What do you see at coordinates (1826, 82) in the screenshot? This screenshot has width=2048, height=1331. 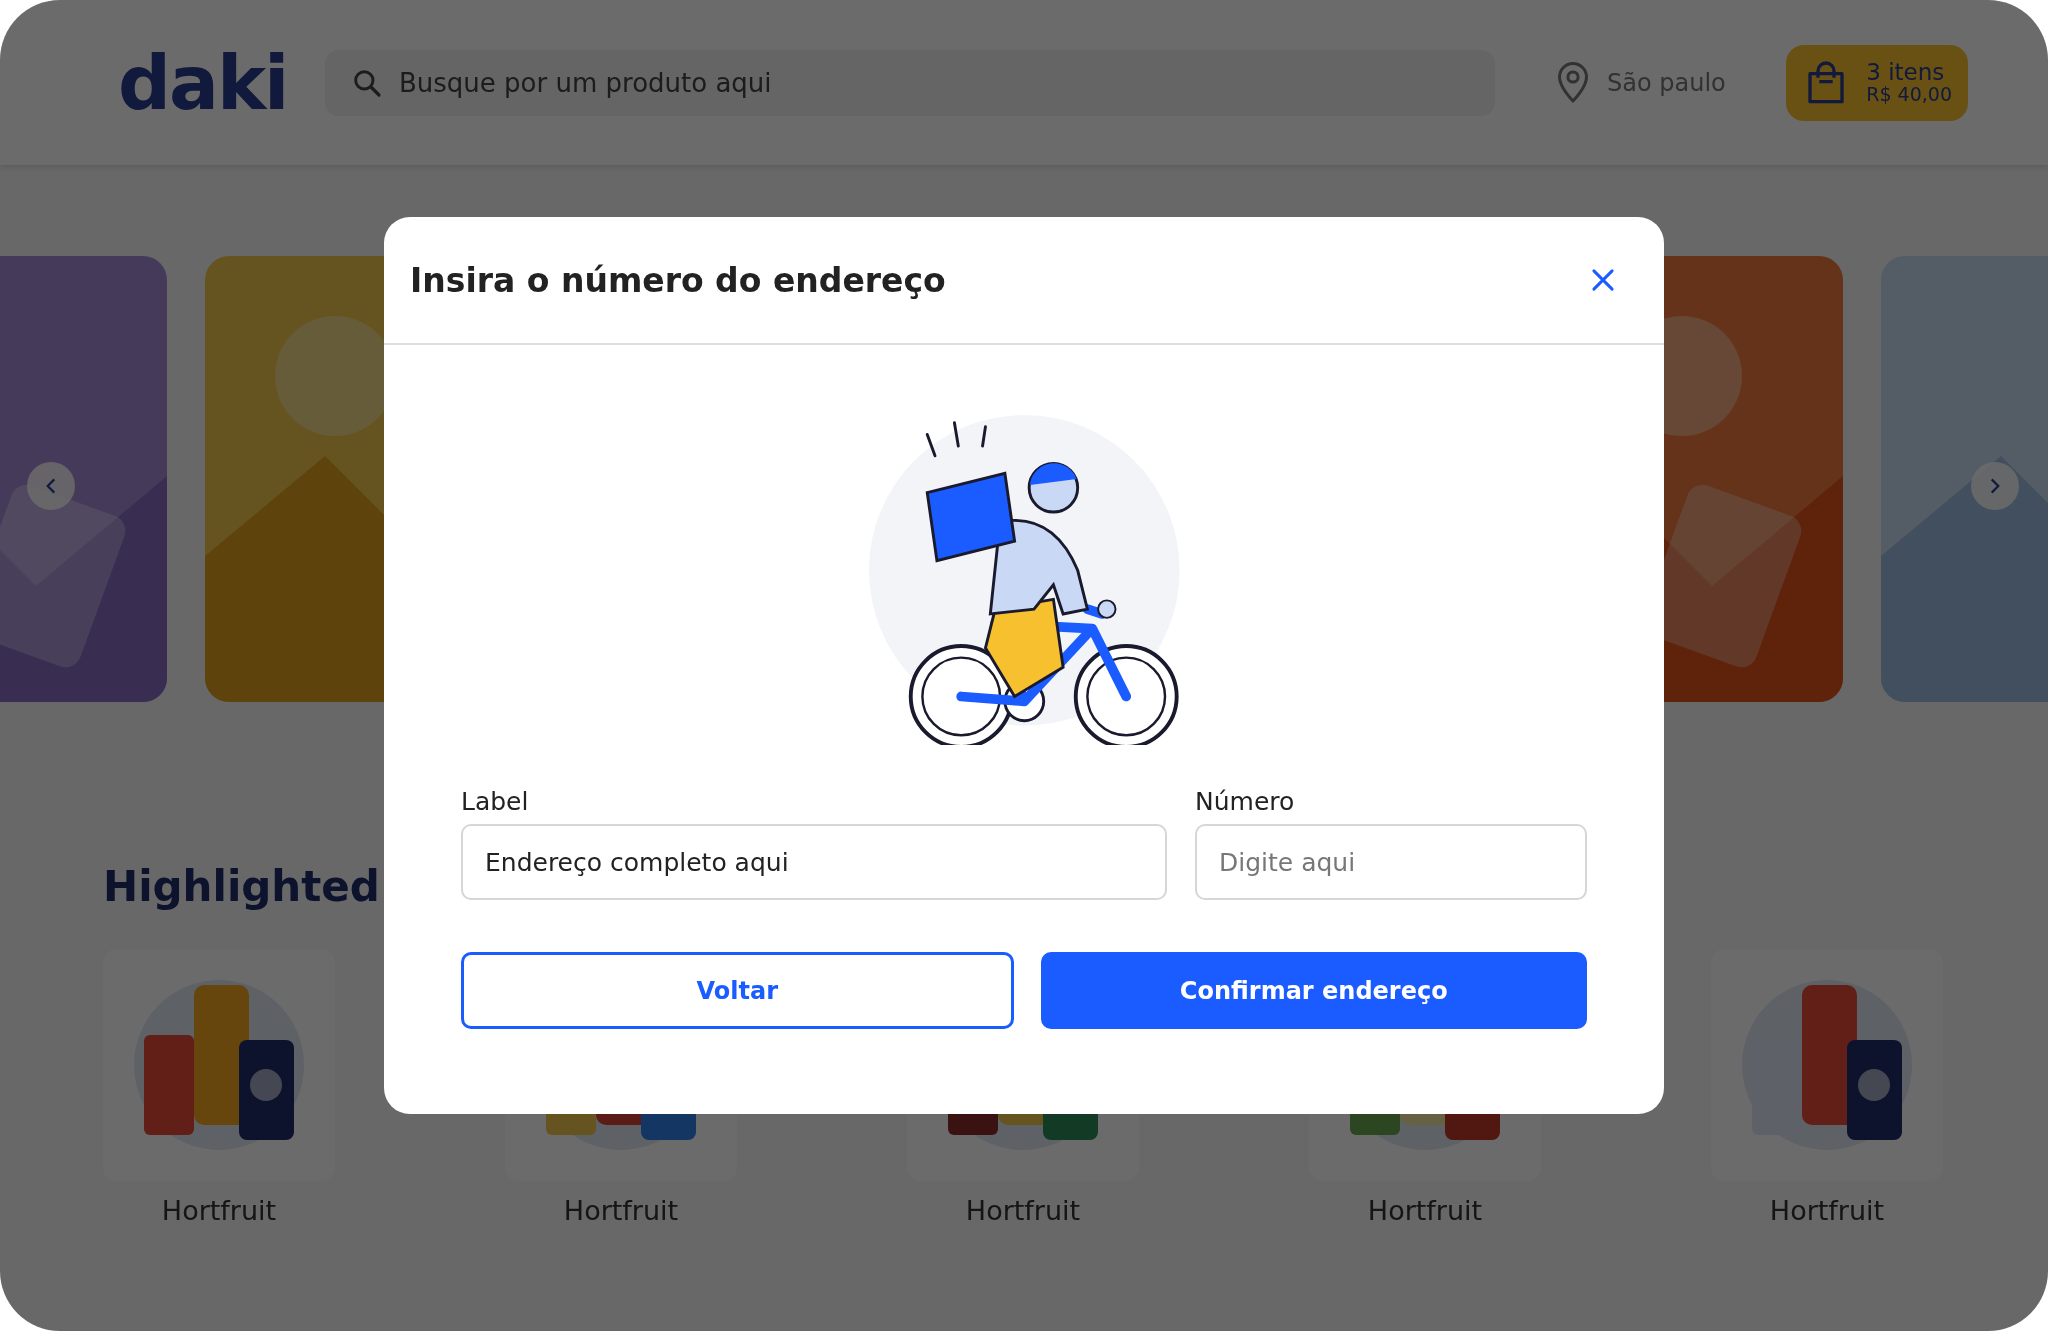 I see `shopping-bag-icon` at bounding box center [1826, 82].